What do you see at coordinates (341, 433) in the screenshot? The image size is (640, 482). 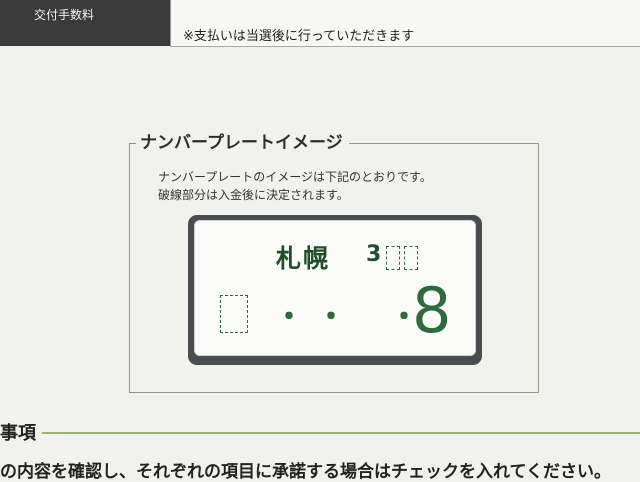 I see `section-divider` at bounding box center [341, 433].